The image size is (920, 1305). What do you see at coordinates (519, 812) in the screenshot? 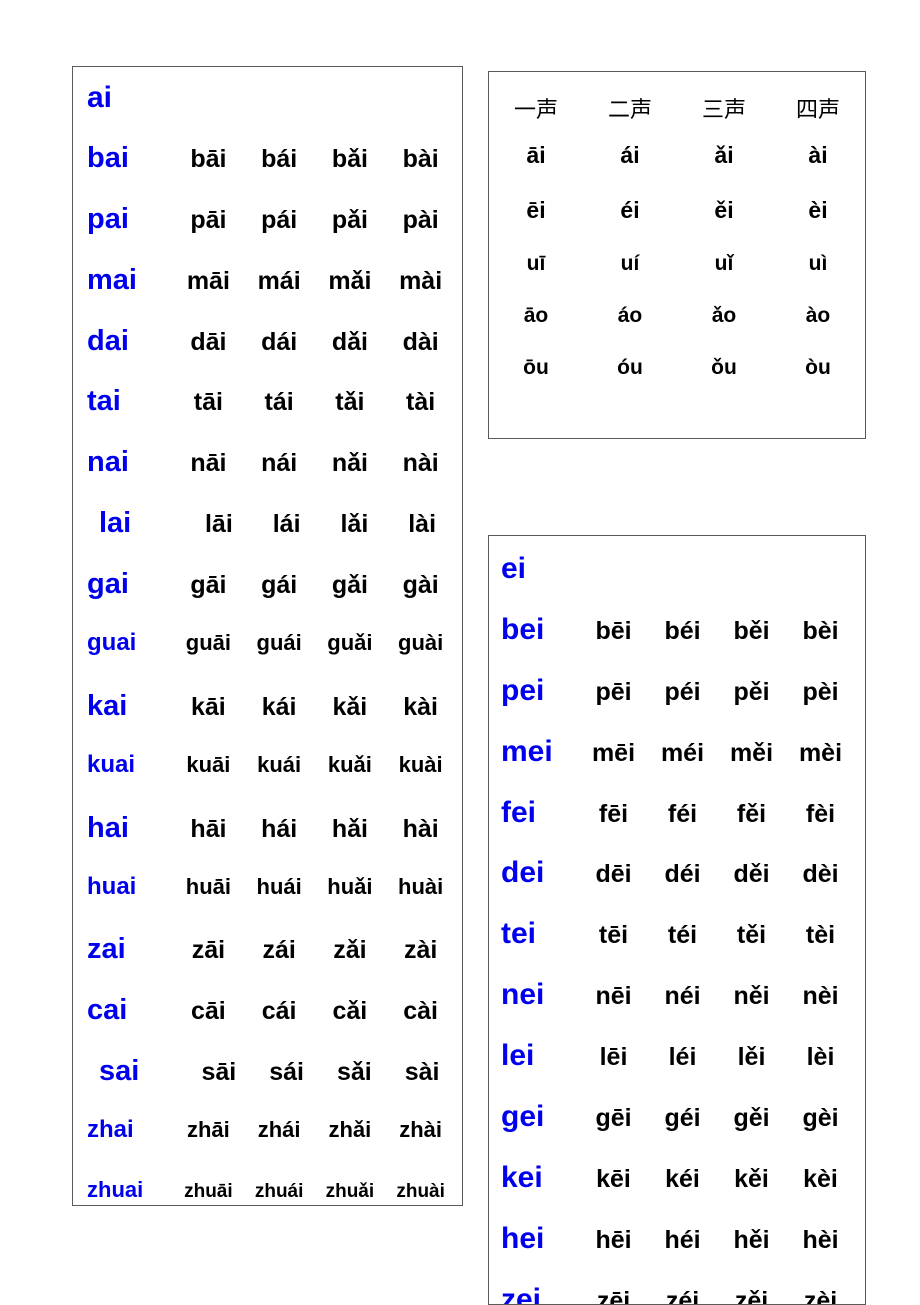
I see `syllable-label: fei` at bounding box center [519, 812].